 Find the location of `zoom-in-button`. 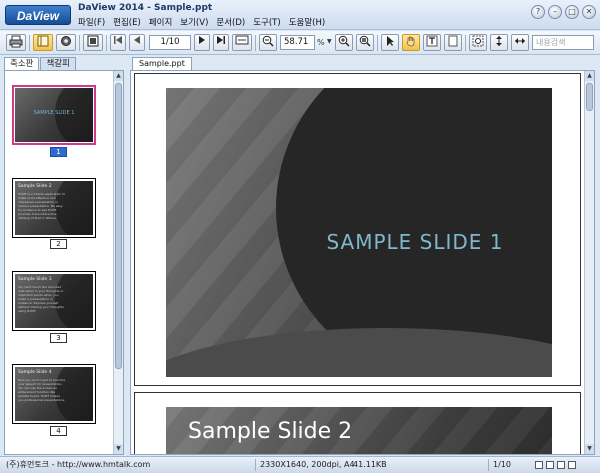

zoom-in-button is located at coordinates (344, 42).